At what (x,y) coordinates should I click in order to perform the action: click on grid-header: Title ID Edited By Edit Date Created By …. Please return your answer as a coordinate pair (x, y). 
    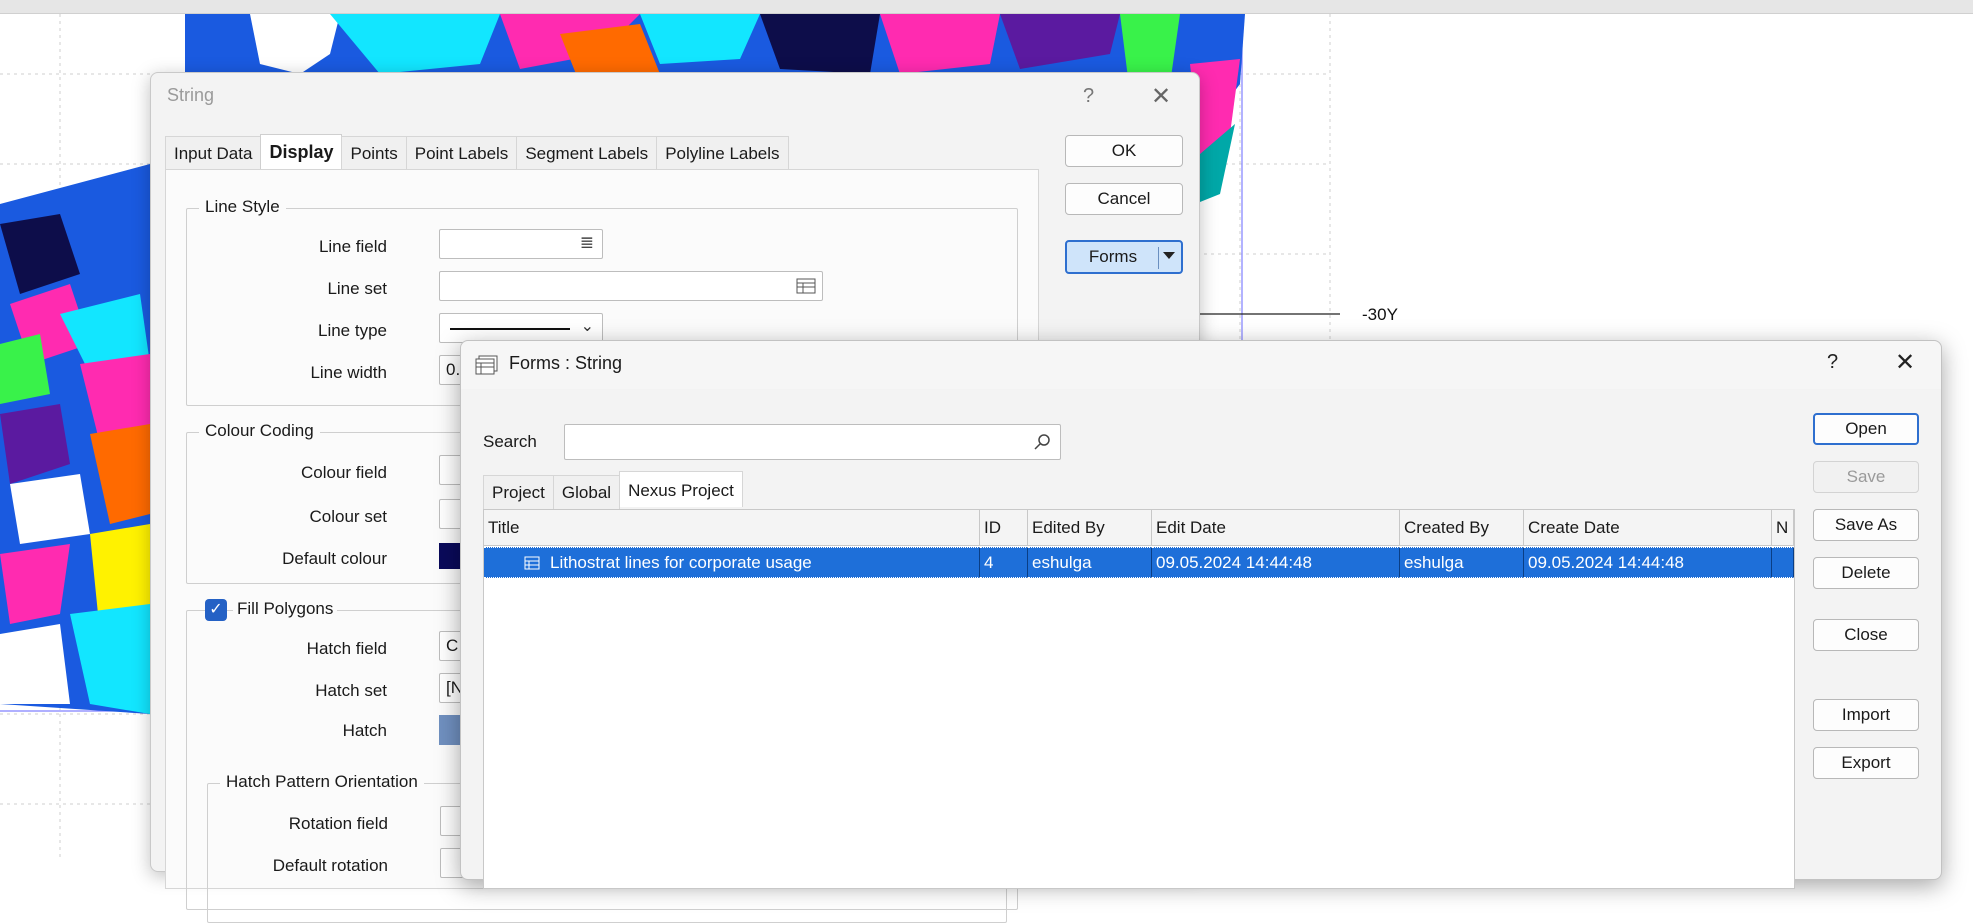
    Looking at the image, I should click on (1139, 528).